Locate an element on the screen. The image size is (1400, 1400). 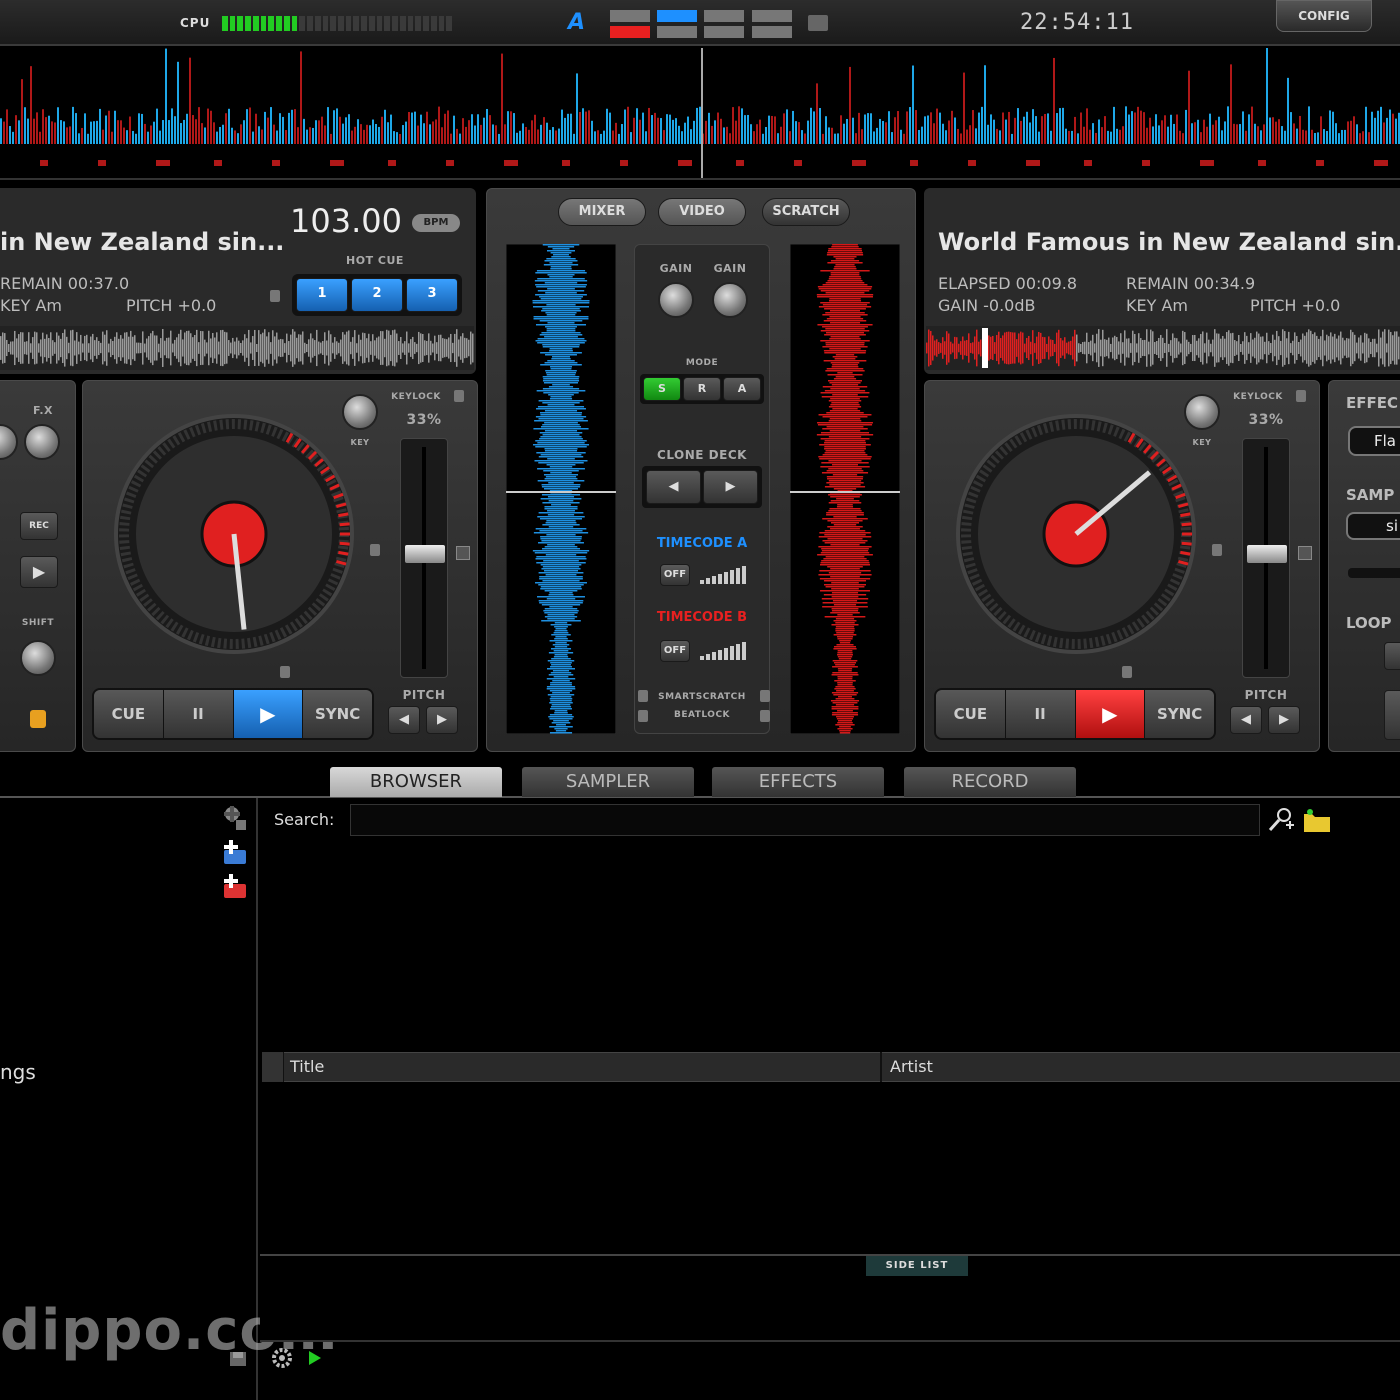
hot-cue-2-button: 2 is located at coordinates (377, 295).